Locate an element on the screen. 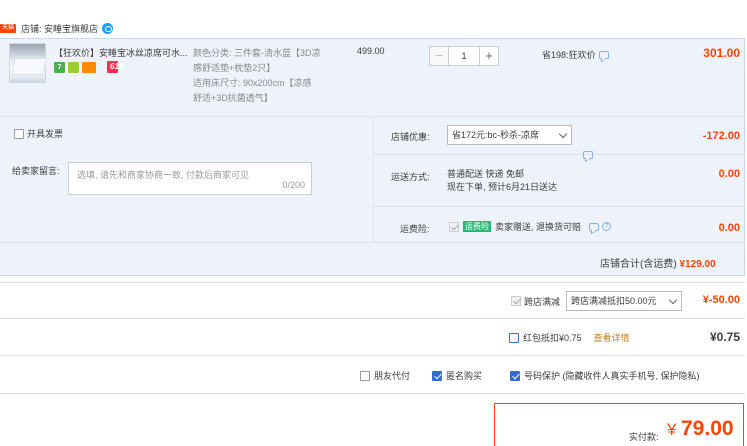 The width and height of the screenshot is (747, 446). pay-for-friend-checkbox is located at coordinates (365, 375).